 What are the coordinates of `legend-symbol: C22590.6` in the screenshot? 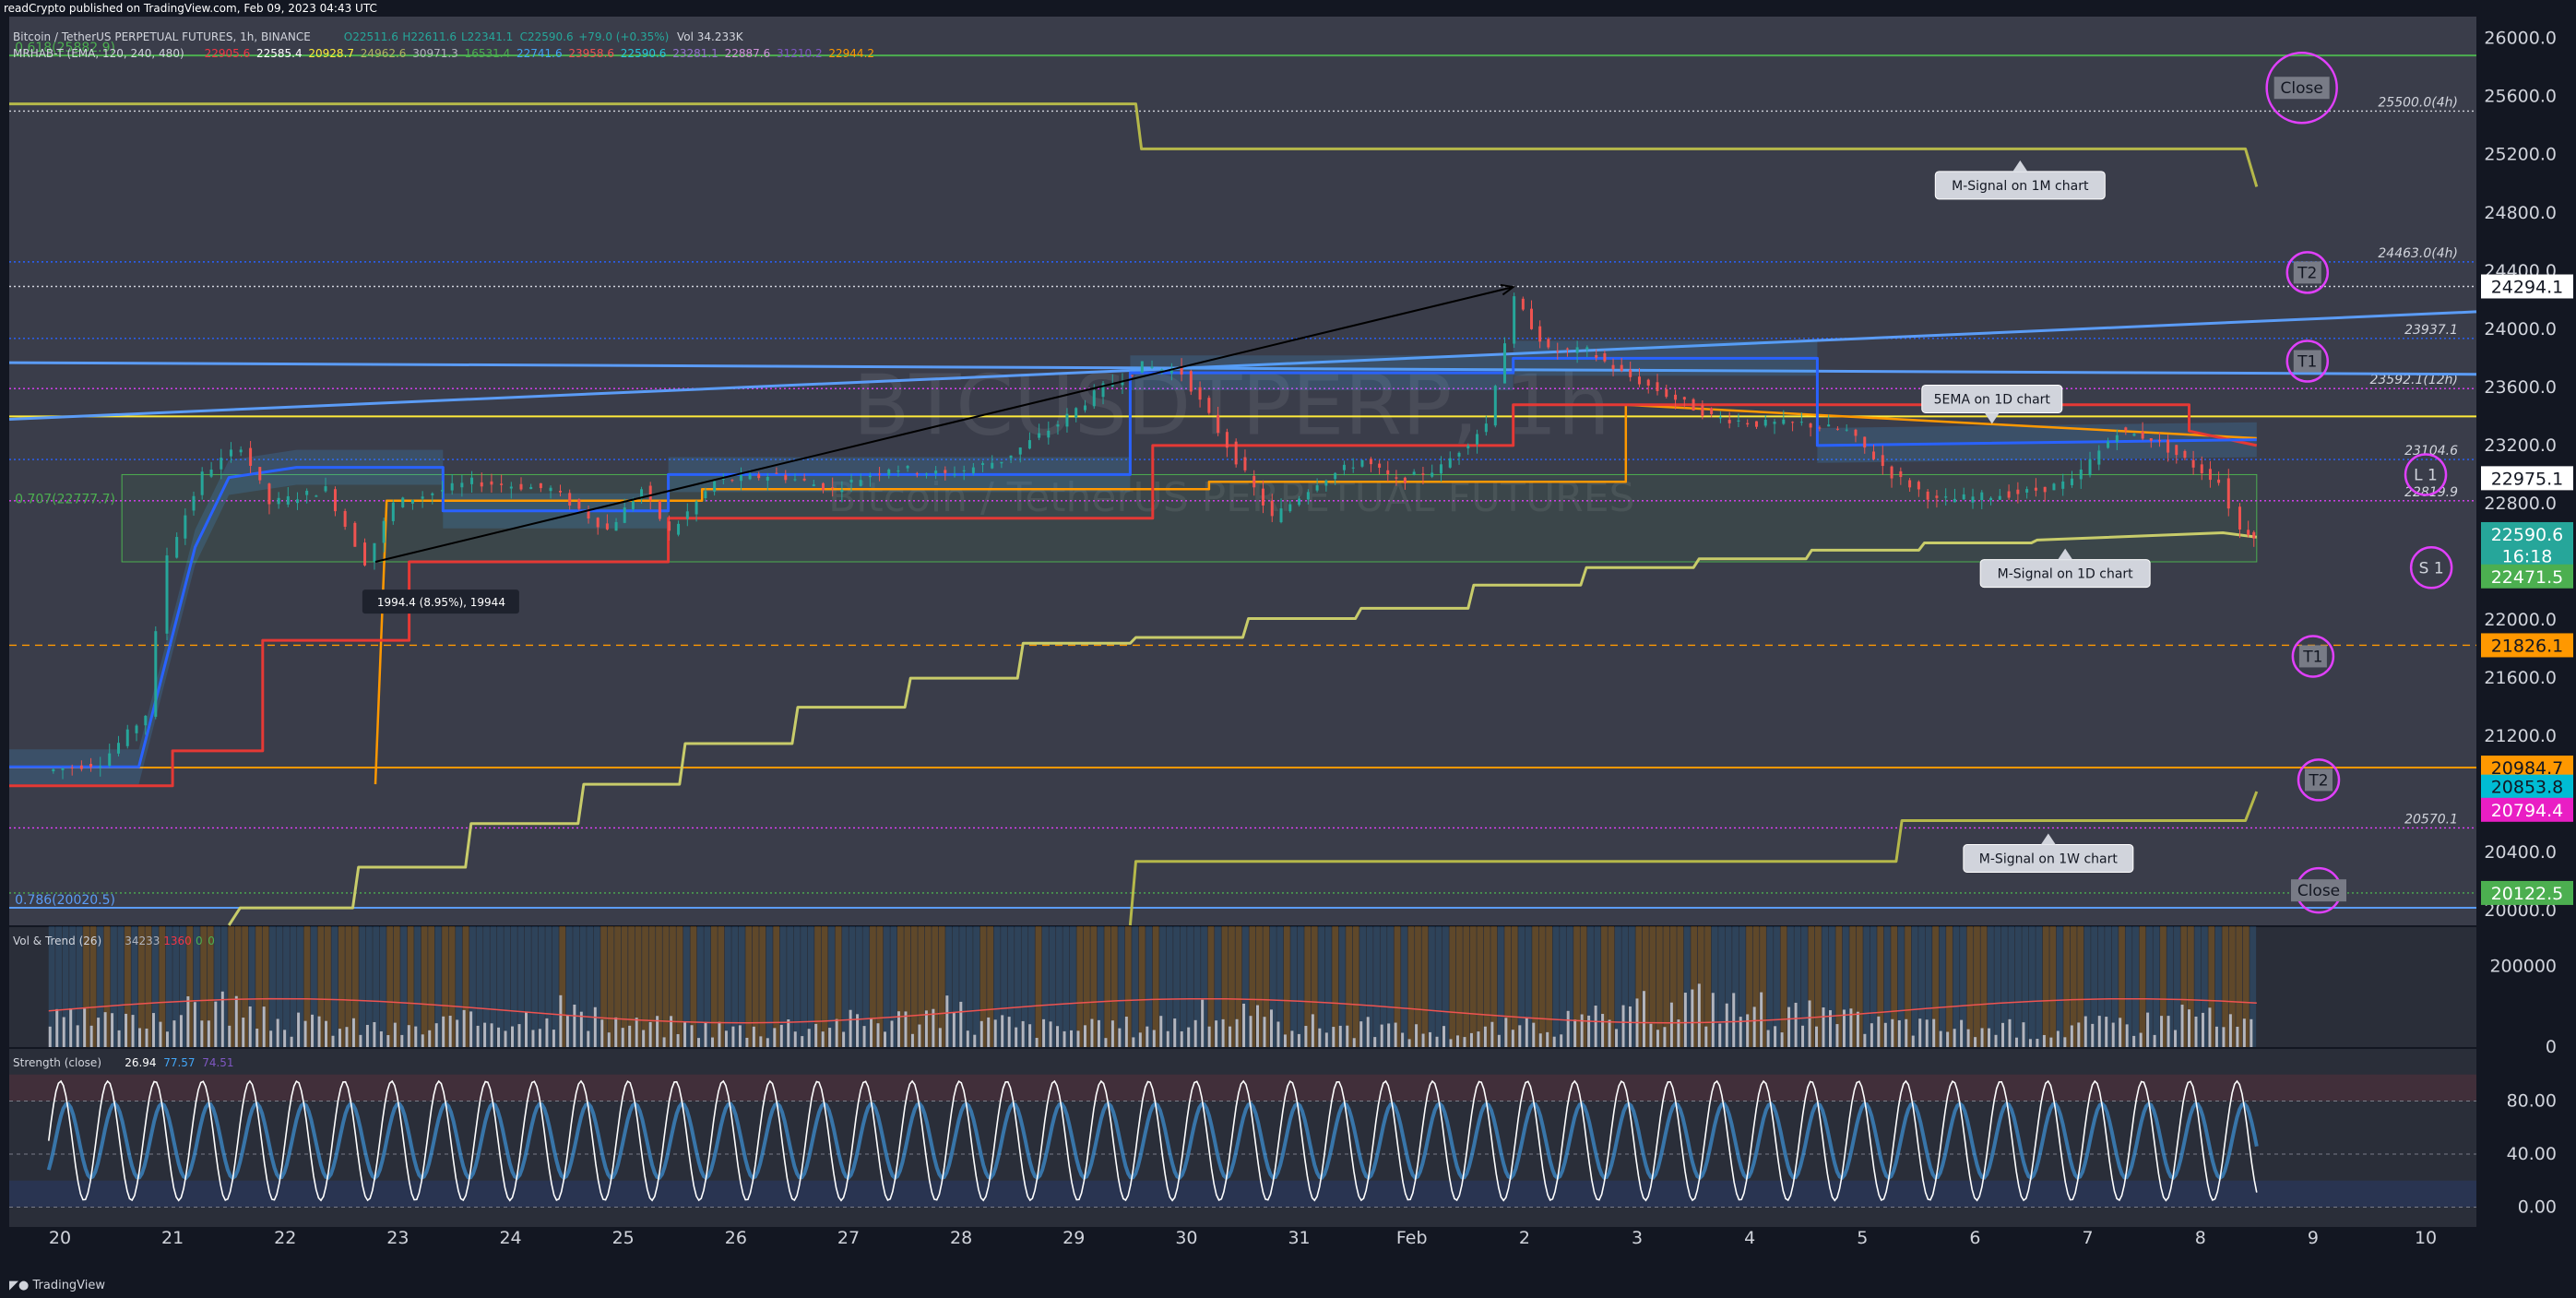 It's located at (547, 36).